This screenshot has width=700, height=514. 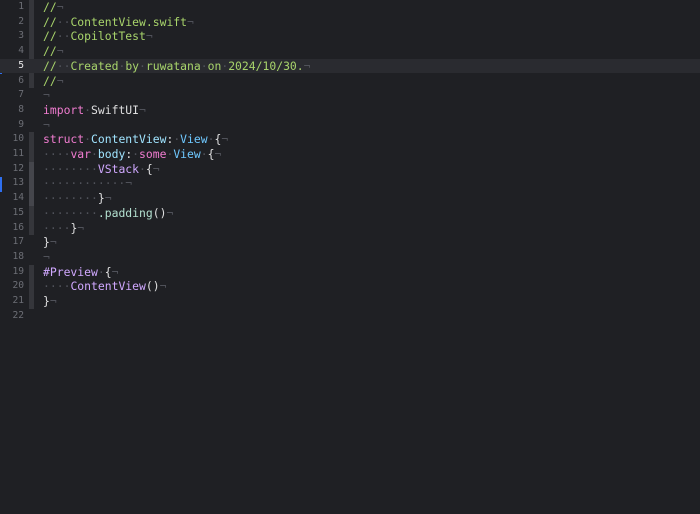 I want to click on line-number: 1, so click(x=21, y=6).